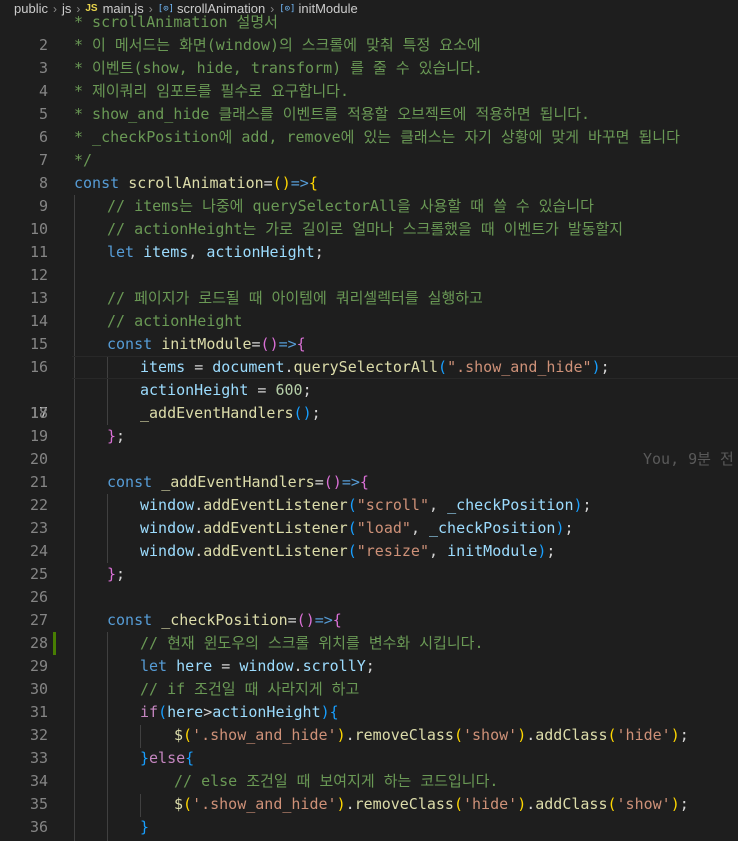  I want to click on code-line: 27, so click(369, 607).